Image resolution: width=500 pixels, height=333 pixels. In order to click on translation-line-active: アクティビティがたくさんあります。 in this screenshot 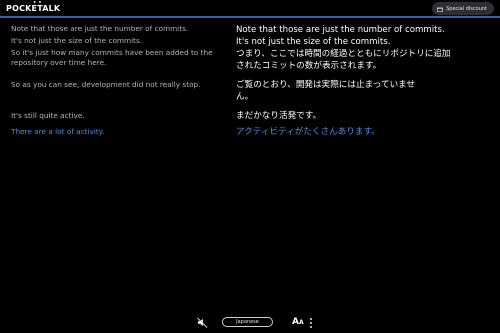, I will do `click(308, 132)`.